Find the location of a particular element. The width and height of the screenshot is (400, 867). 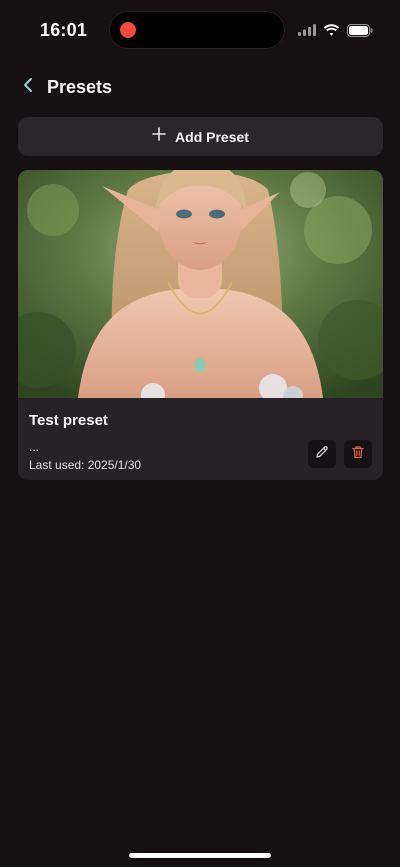

add-preset-button: Add Preset is located at coordinates (200, 136).